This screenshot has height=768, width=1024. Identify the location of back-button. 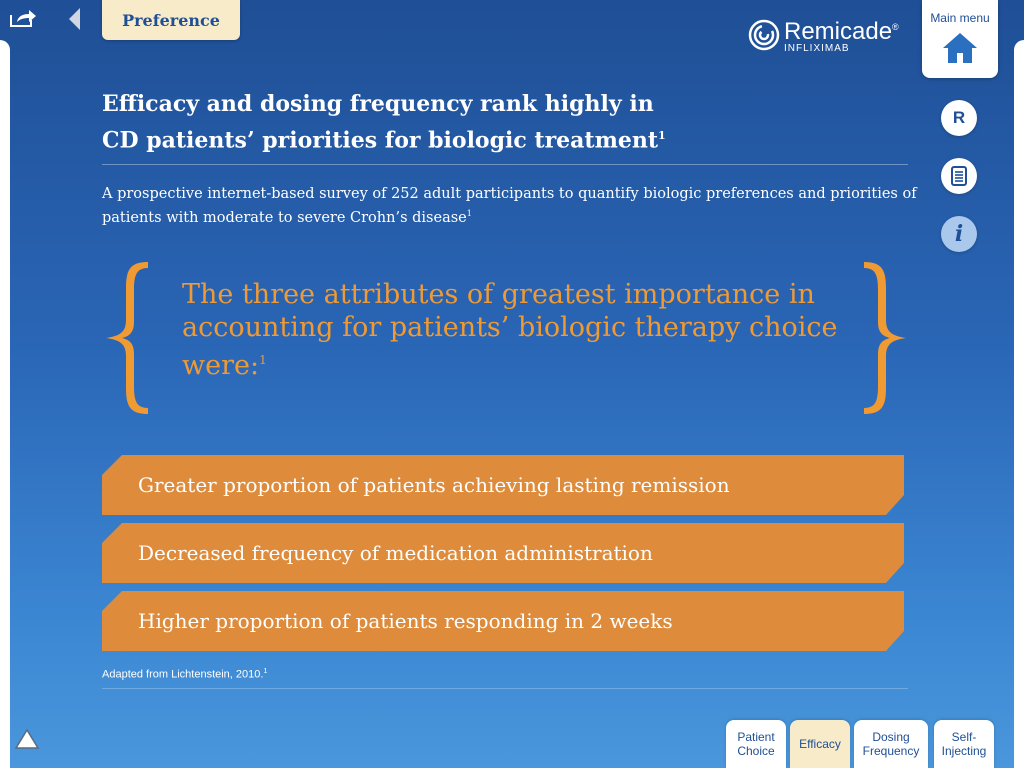
(74, 19).